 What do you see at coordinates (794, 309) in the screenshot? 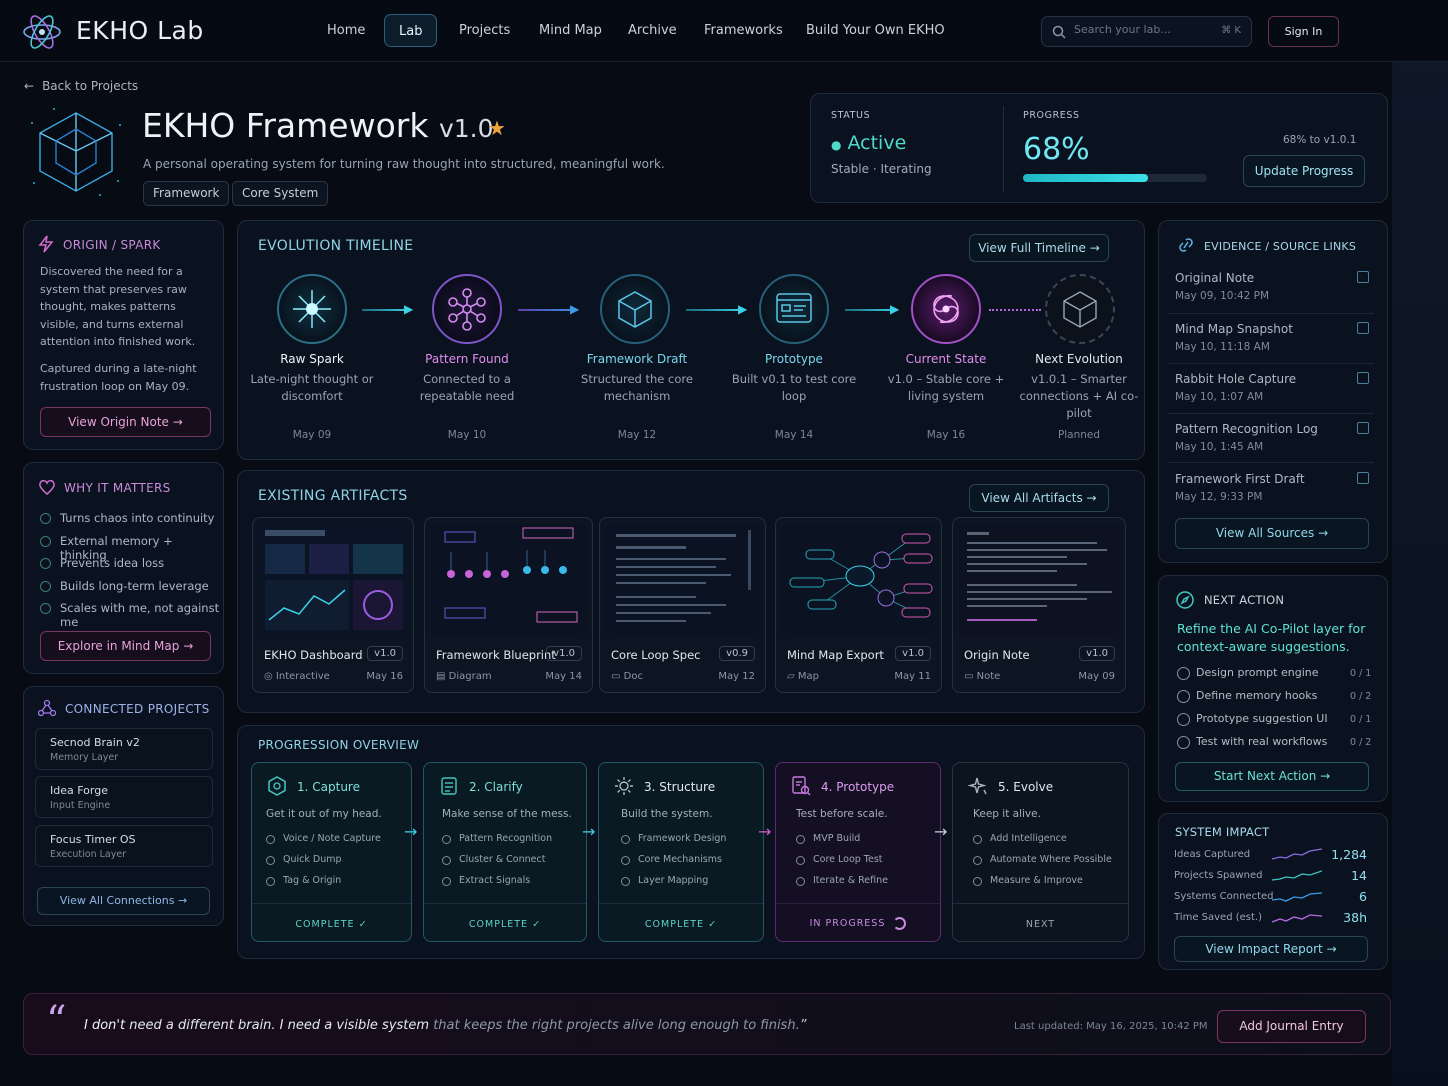
I see `timeline-node-prototype` at bounding box center [794, 309].